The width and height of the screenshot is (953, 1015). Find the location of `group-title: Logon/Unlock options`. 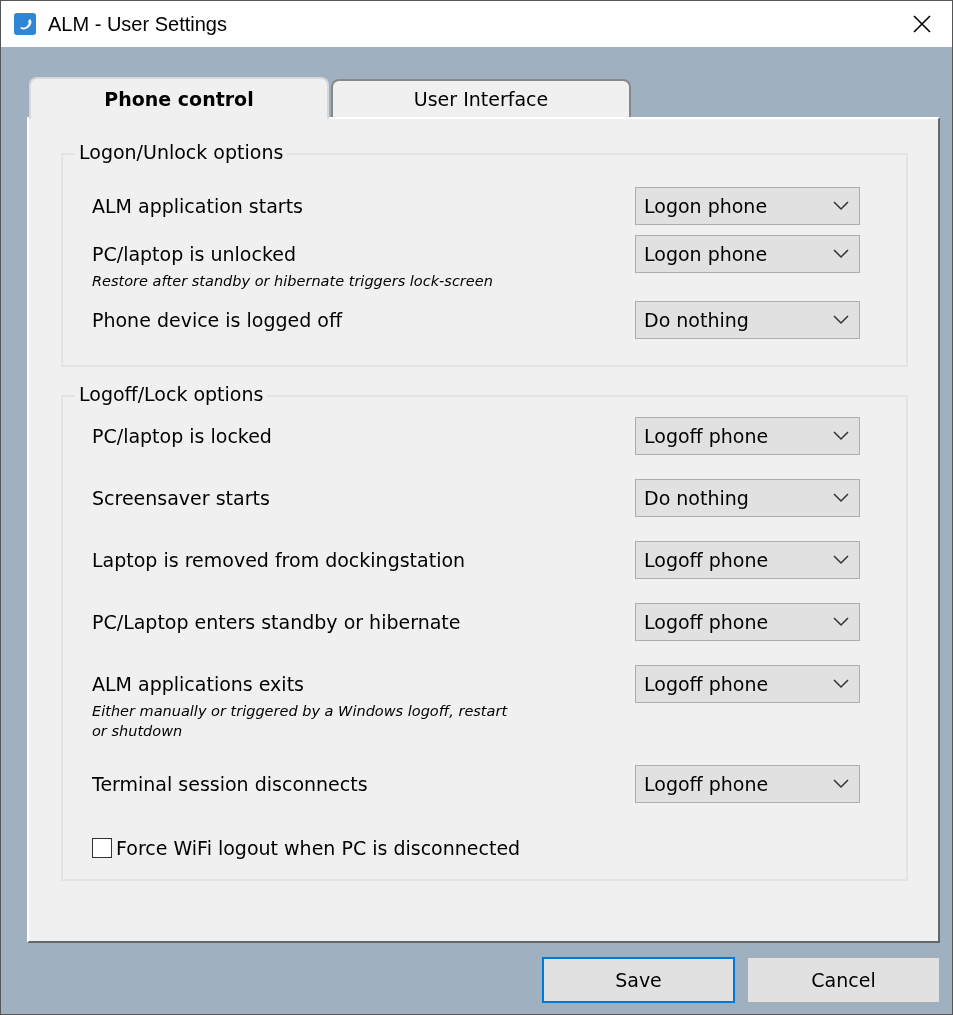

group-title: Logon/Unlock options is located at coordinates (181, 152).